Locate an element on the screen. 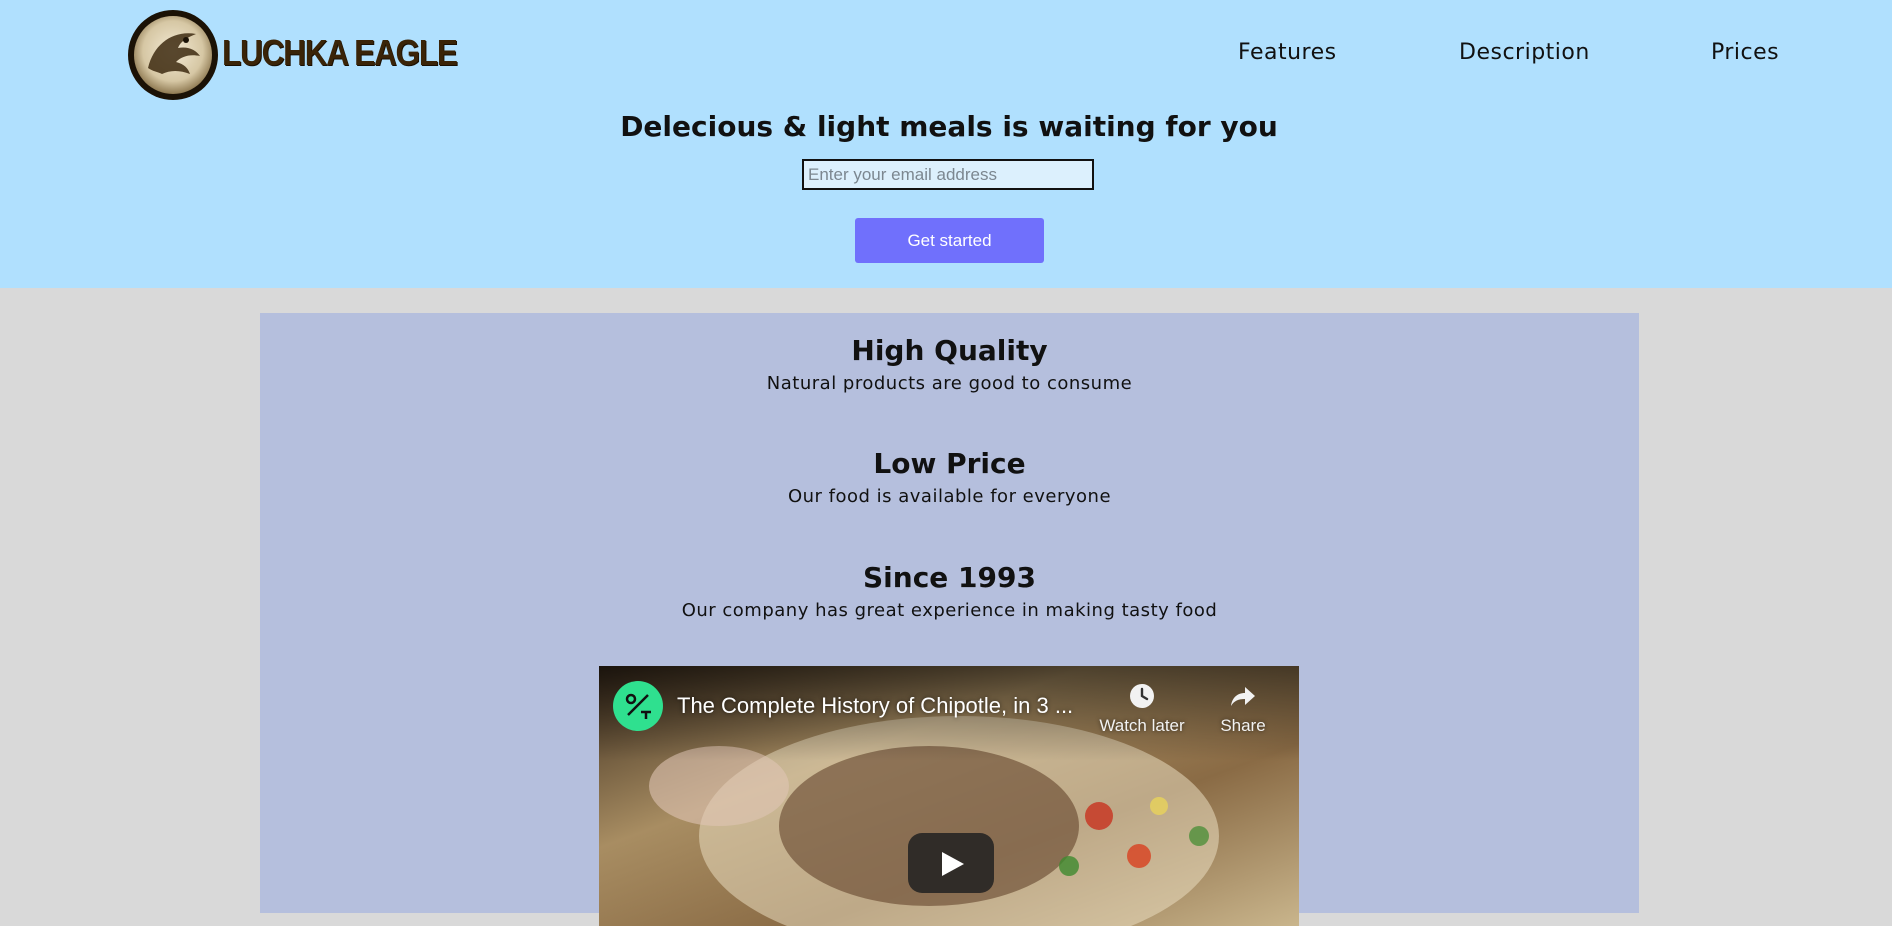  clock-icon is located at coordinates (1142, 696).